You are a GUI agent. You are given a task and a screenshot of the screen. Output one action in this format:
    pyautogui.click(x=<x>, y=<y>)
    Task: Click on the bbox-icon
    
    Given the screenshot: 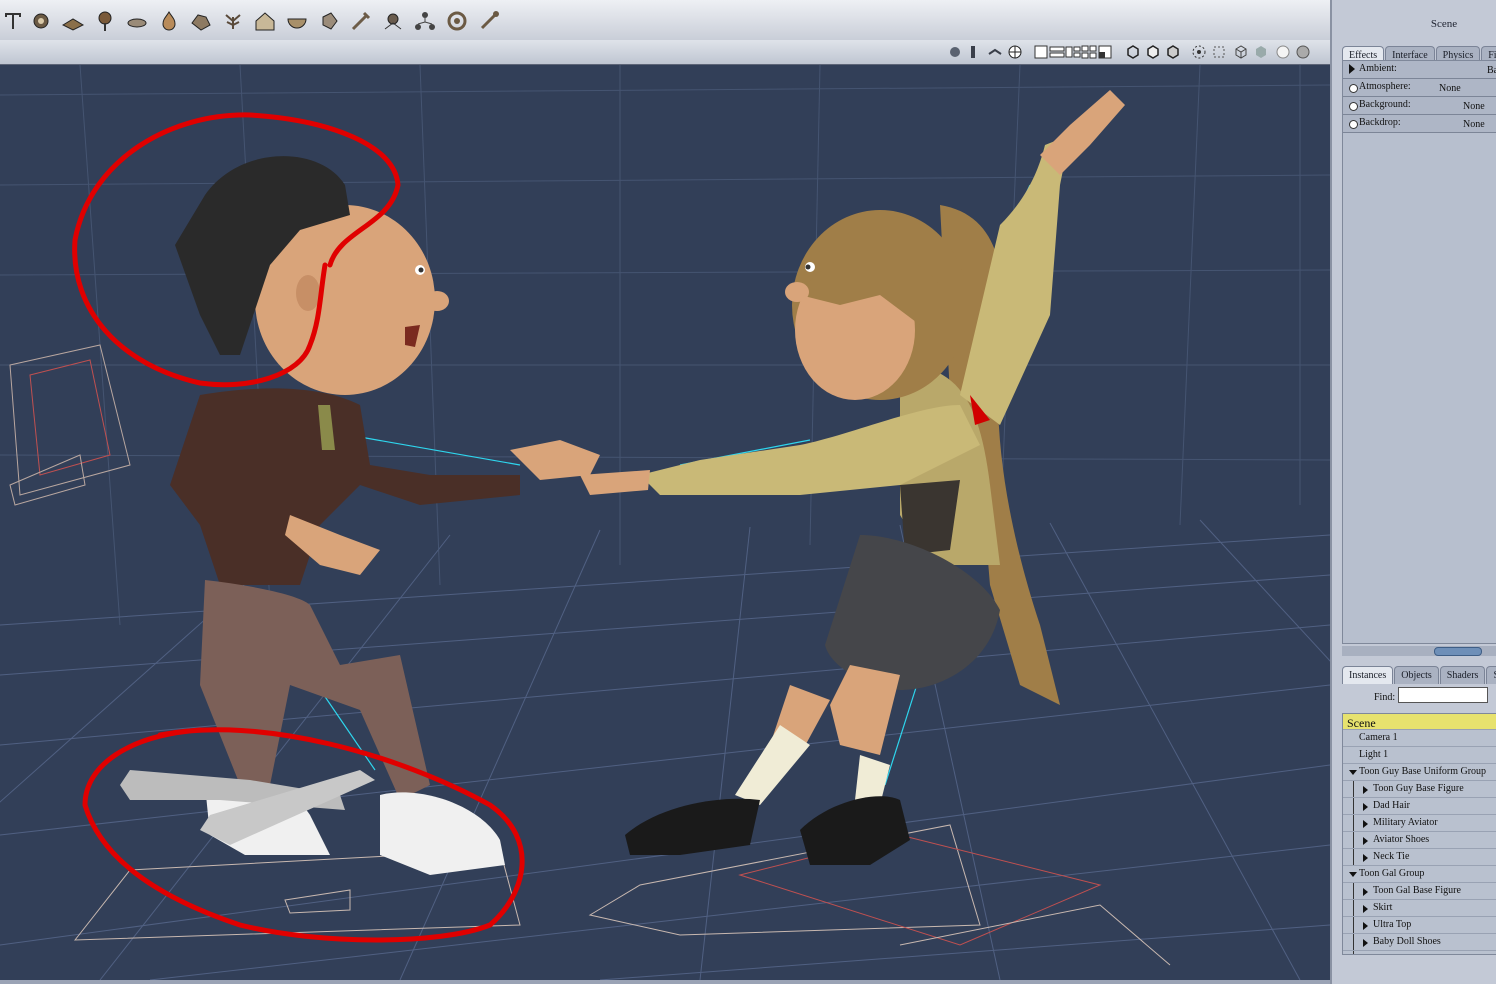 What is the action you would take?
    pyautogui.click(x=1219, y=52)
    